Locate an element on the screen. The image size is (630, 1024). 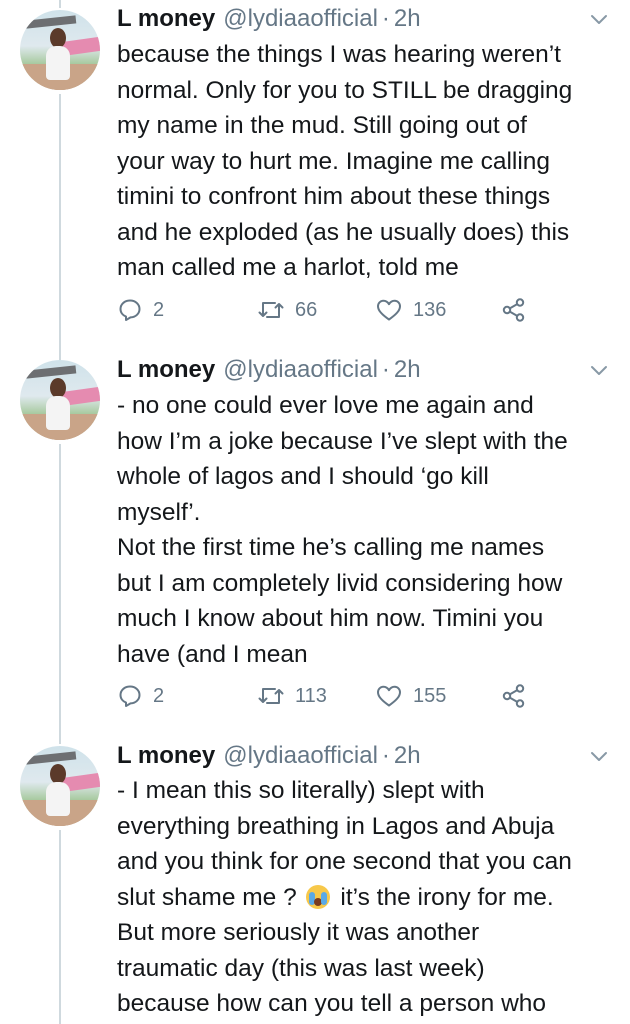
tweet-text-line: because the things I was hearing weren’t is located at coordinates (339, 54).